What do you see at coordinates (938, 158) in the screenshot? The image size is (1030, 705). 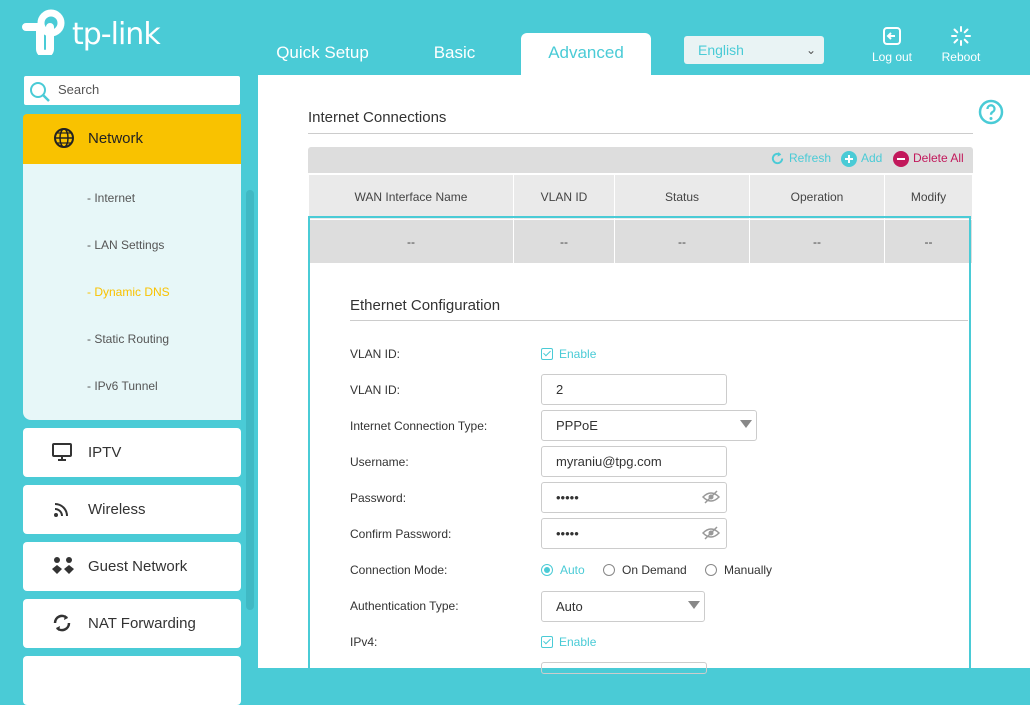 I see `delete-all-label: Delete All` at bounding box center [938, 158].